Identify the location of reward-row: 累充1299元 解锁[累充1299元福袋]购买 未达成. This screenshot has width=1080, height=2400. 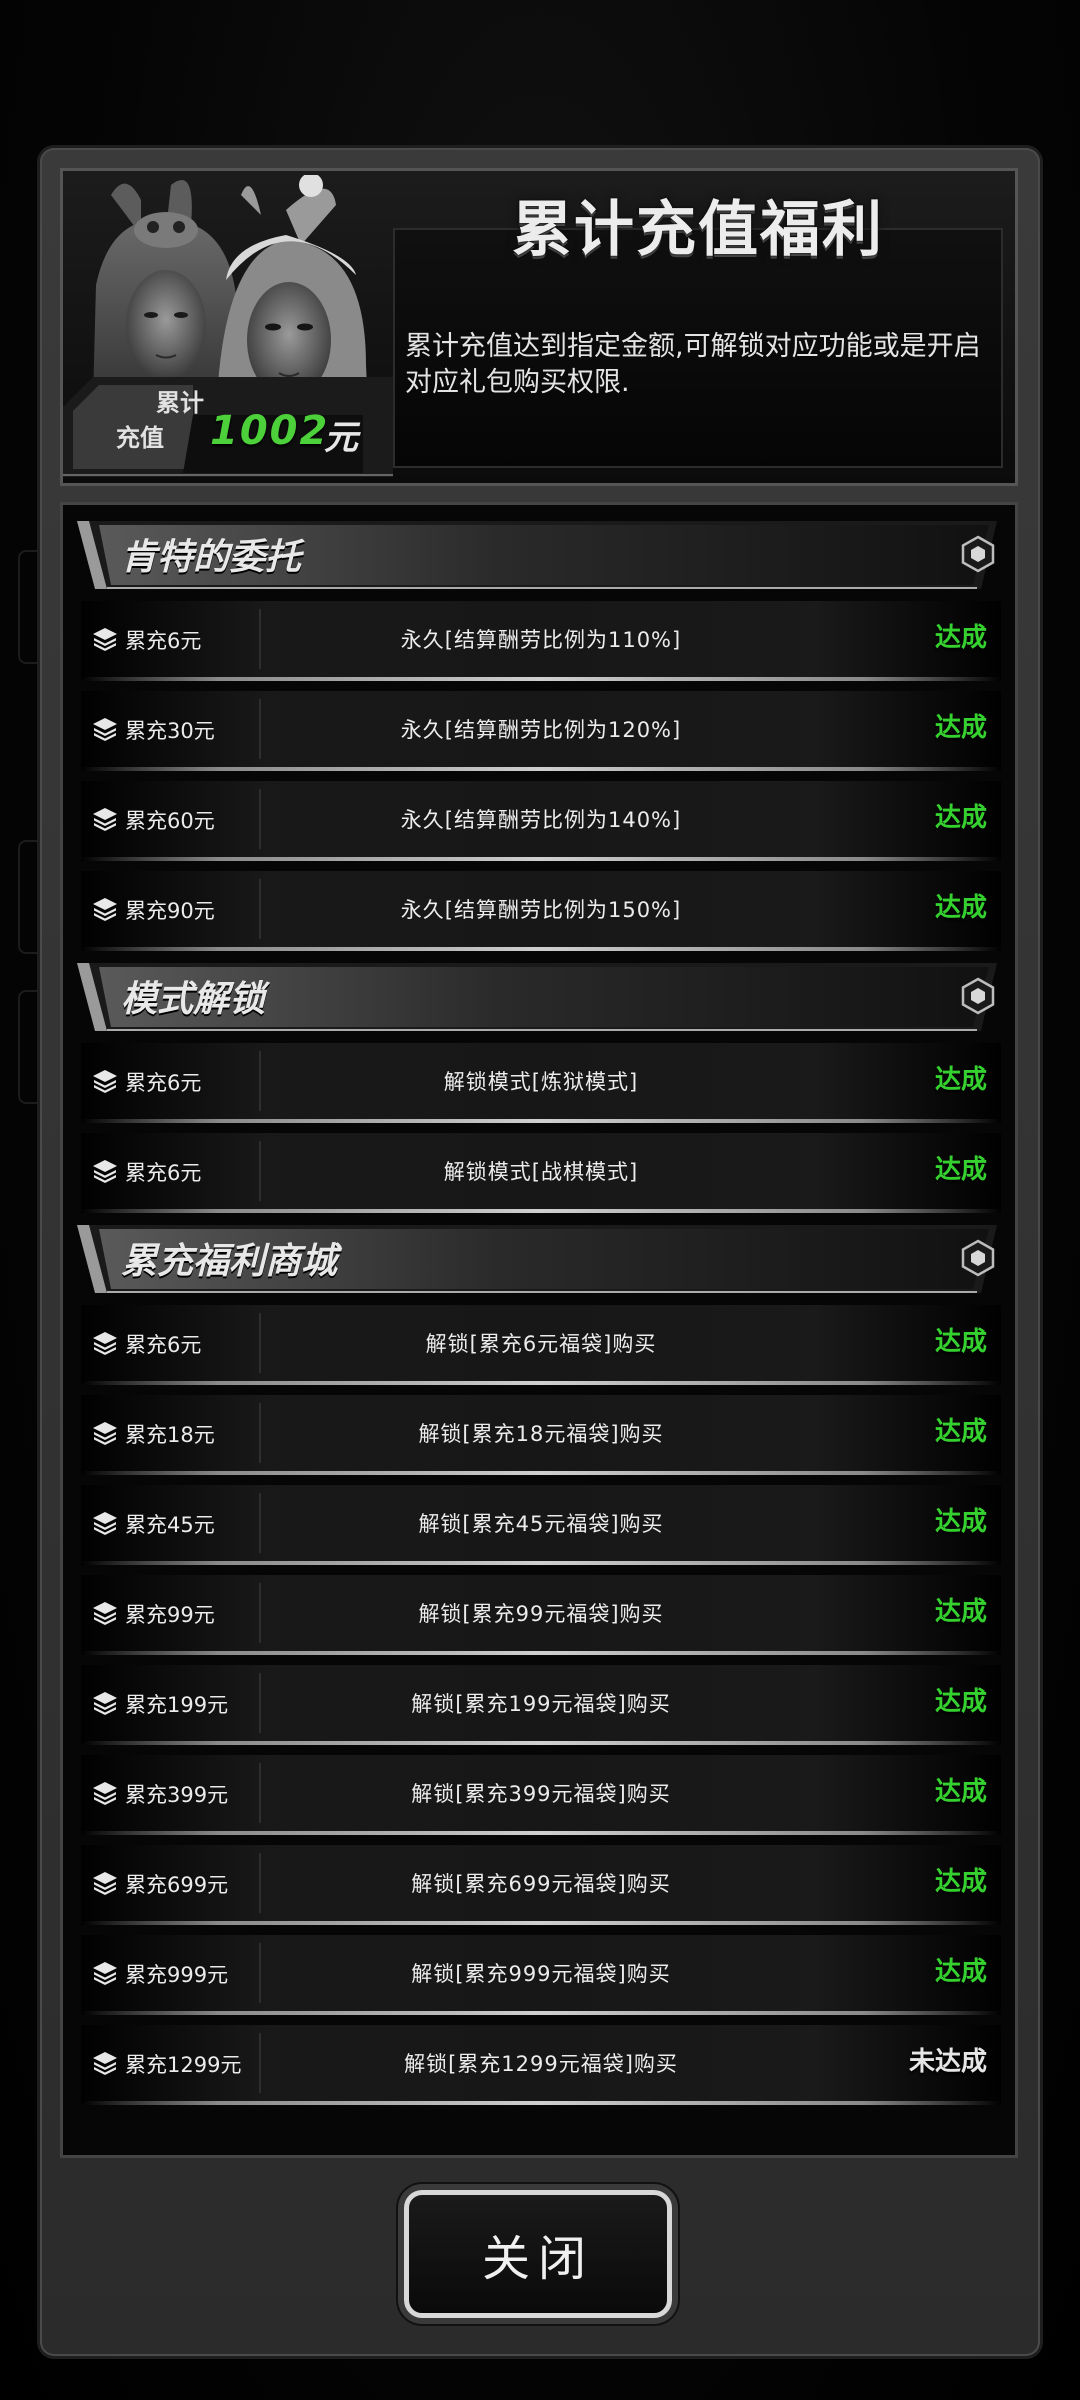
(541, 2065).